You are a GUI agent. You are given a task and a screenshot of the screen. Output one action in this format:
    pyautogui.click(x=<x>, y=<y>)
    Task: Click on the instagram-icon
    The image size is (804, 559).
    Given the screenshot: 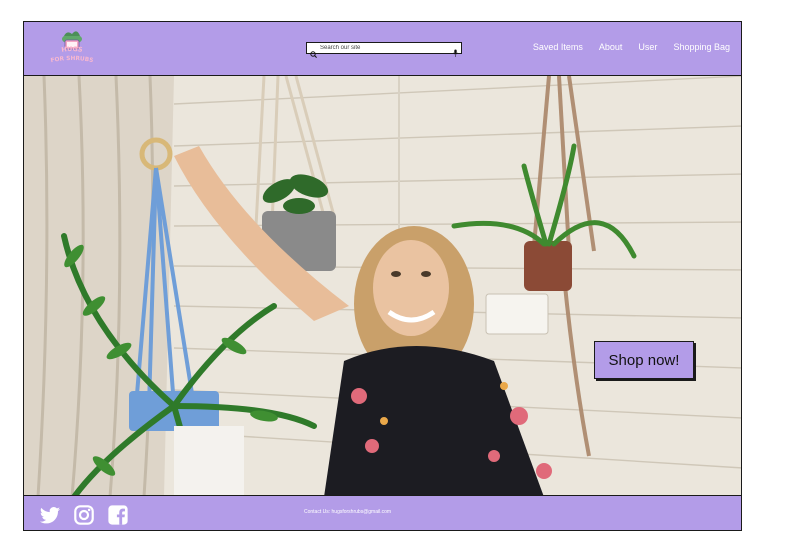 What is the action you would take?
    pyautogui.click(x=84, y=515)
    